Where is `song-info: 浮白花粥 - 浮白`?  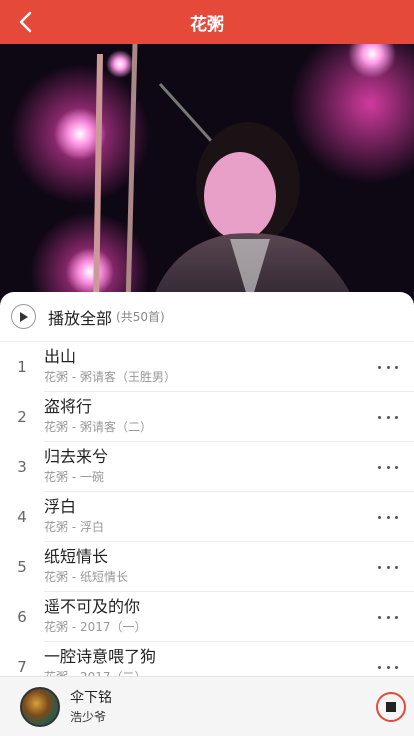 song-info: 浮白花粥 - 浮白 is located at coordinates (229, 517).